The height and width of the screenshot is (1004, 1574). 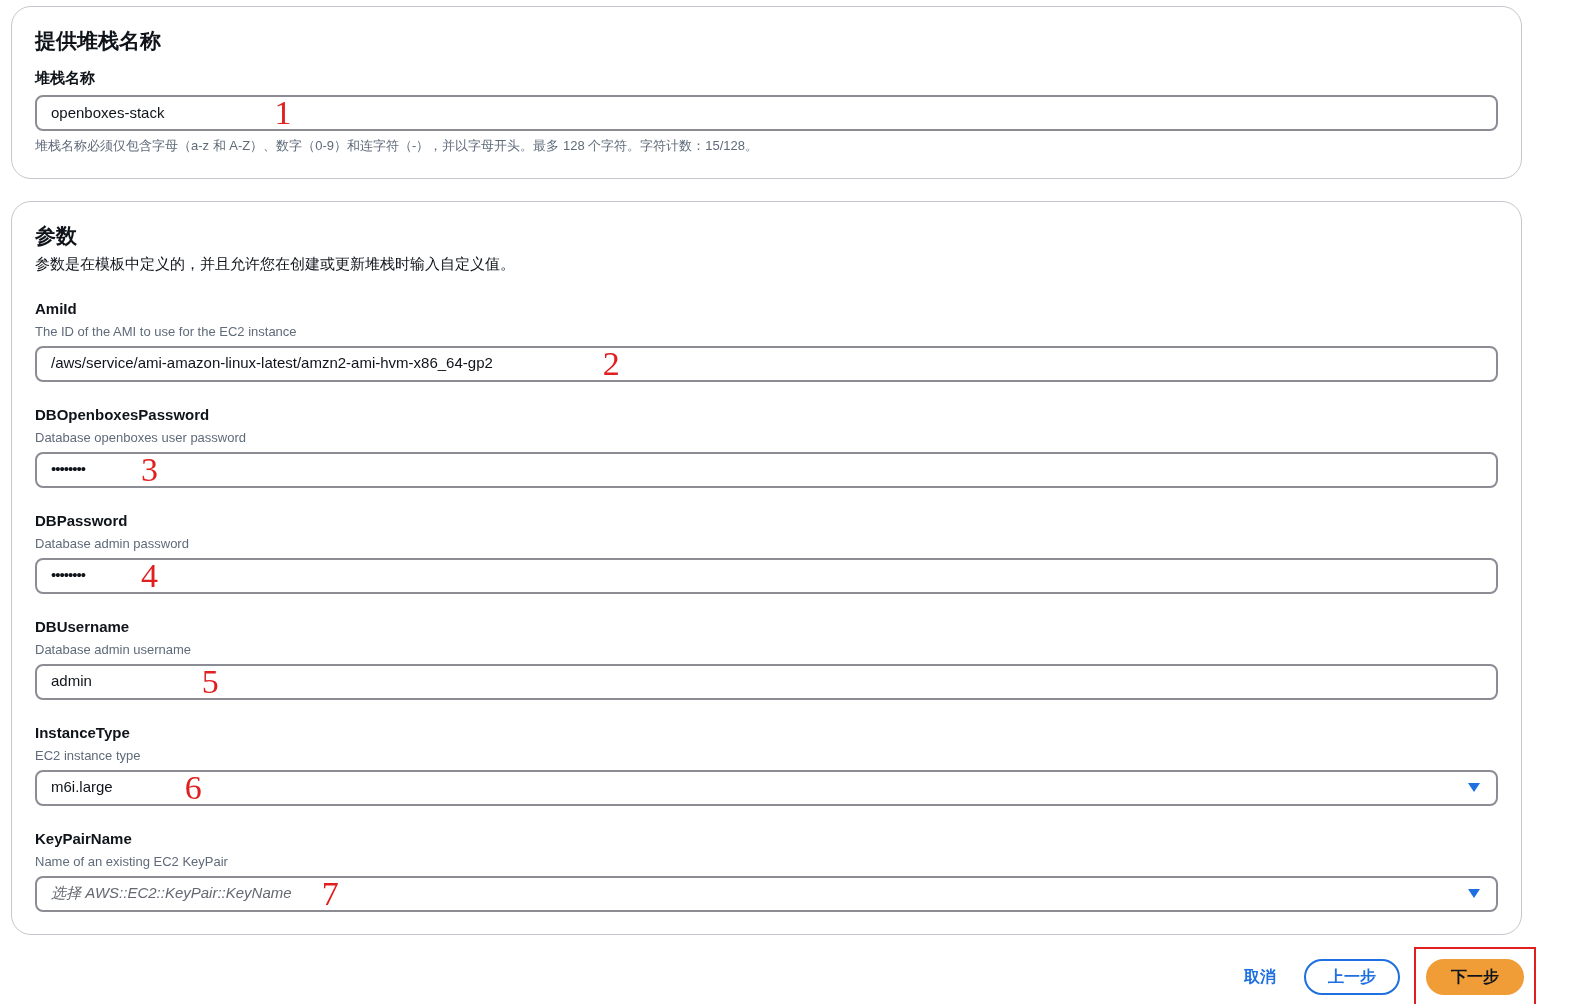 I want to click on input-field: /aws/service/ami-amazon-linux-latest/amzn2-ami-hvm-x86_64-gp2 2, so click(x=766, y=363).